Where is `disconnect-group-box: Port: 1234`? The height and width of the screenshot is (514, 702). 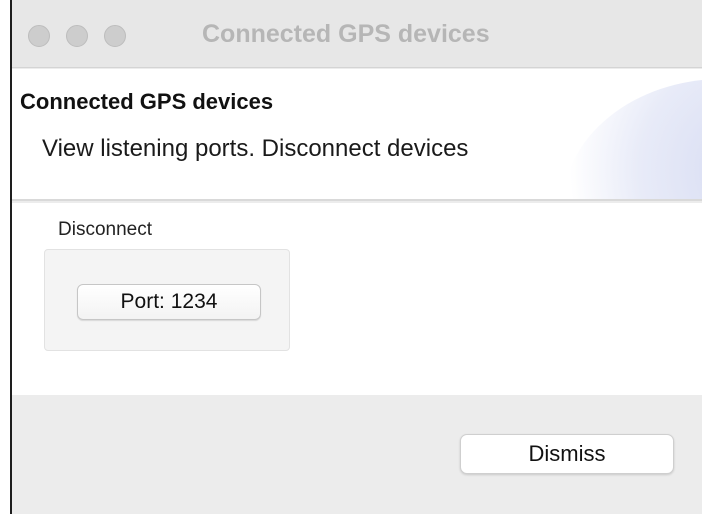 disconnect-group-box: Port: 1234 is located at coordinates (167, 300).